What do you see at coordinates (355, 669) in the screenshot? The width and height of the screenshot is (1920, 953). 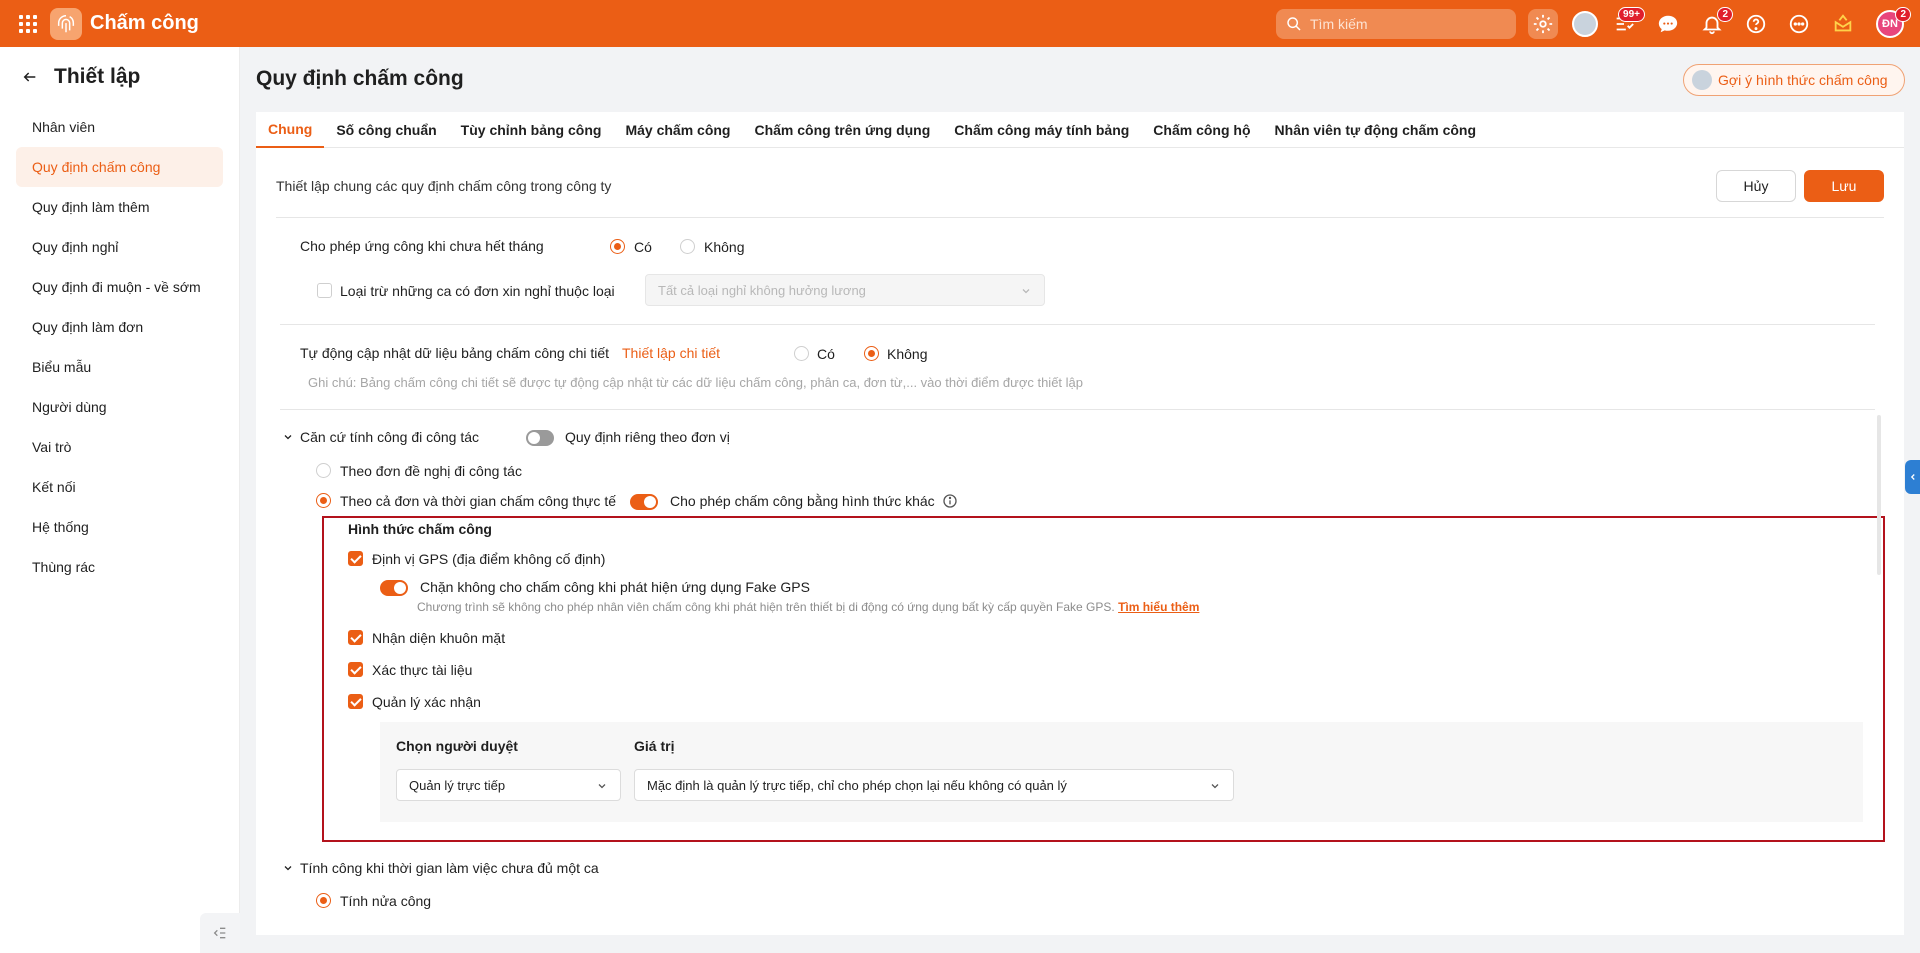 I see `document-verify-checkbox` at bounding box center [355, 669].